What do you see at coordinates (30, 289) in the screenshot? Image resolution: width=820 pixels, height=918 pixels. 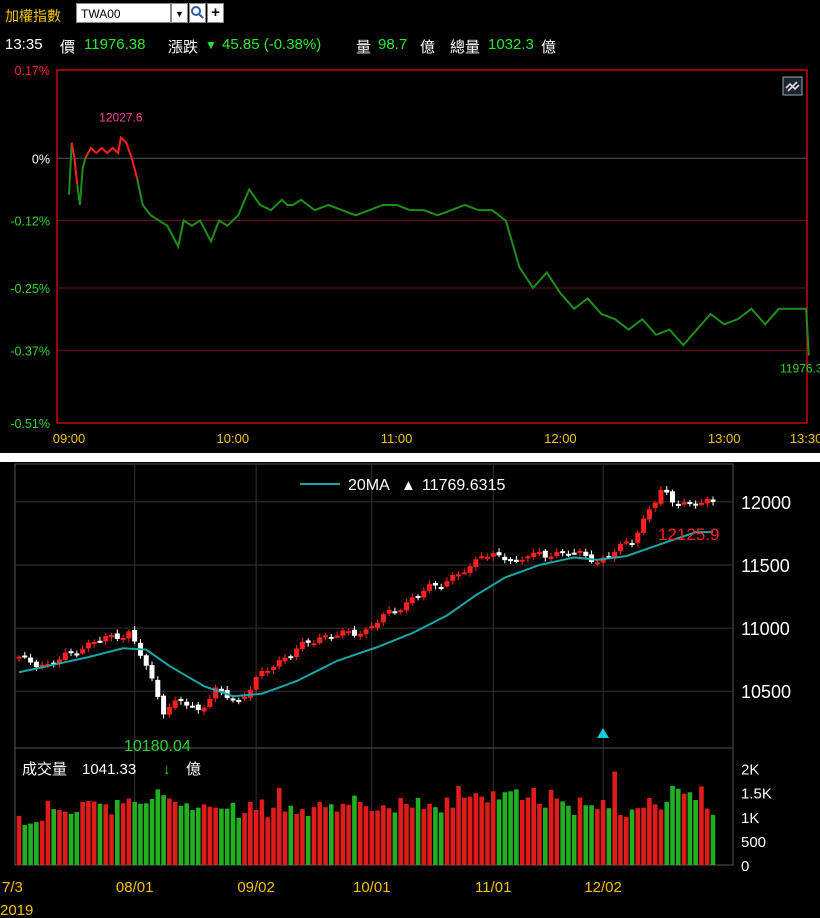 I see `intraday-y-tick-label: -0.25%` at bounding box center [30, 289].